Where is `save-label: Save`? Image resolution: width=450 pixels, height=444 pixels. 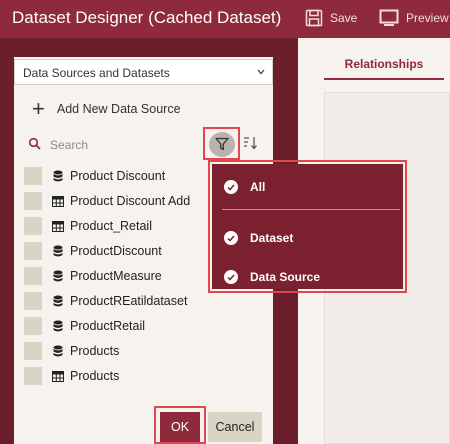 save-label: Save is located at coordinates (344, 18).